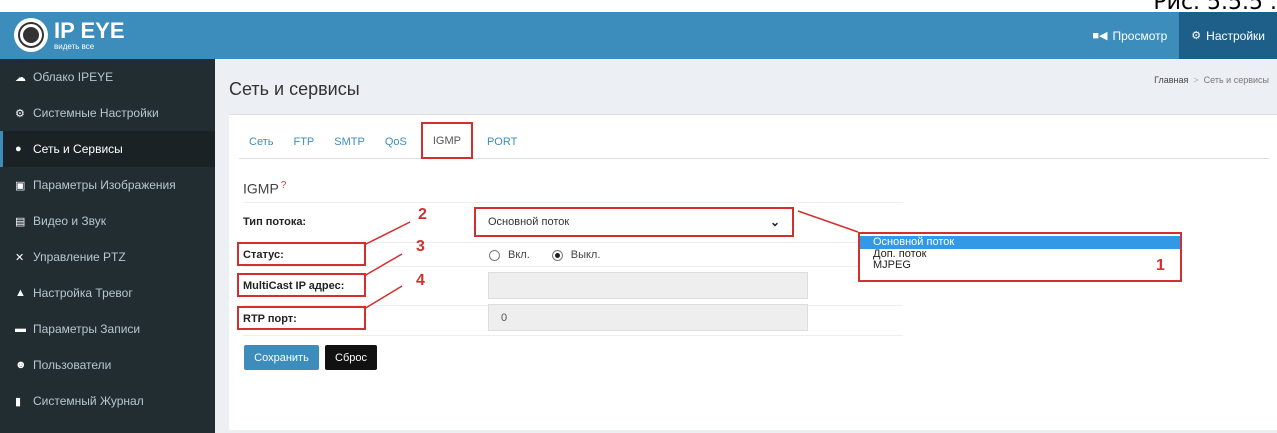 Image resolution: width=1277 pixels, height=433 pixels. What do you see at coordinates (294, 286) in the screenshot?
I see `multicast-label: MultiCast IP адрес:` at bounding box center [294, 286].